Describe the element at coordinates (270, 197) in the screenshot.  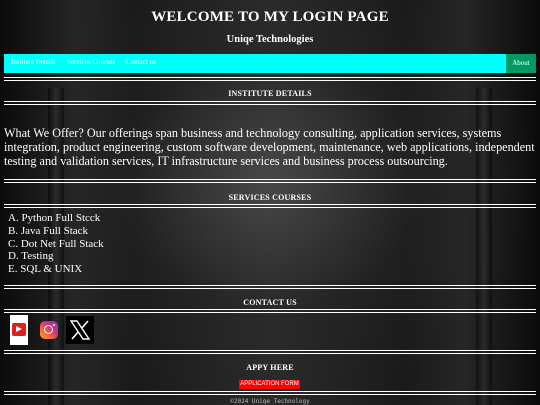
I see `services-courses-heading: SERVICES COURSES` at that location.